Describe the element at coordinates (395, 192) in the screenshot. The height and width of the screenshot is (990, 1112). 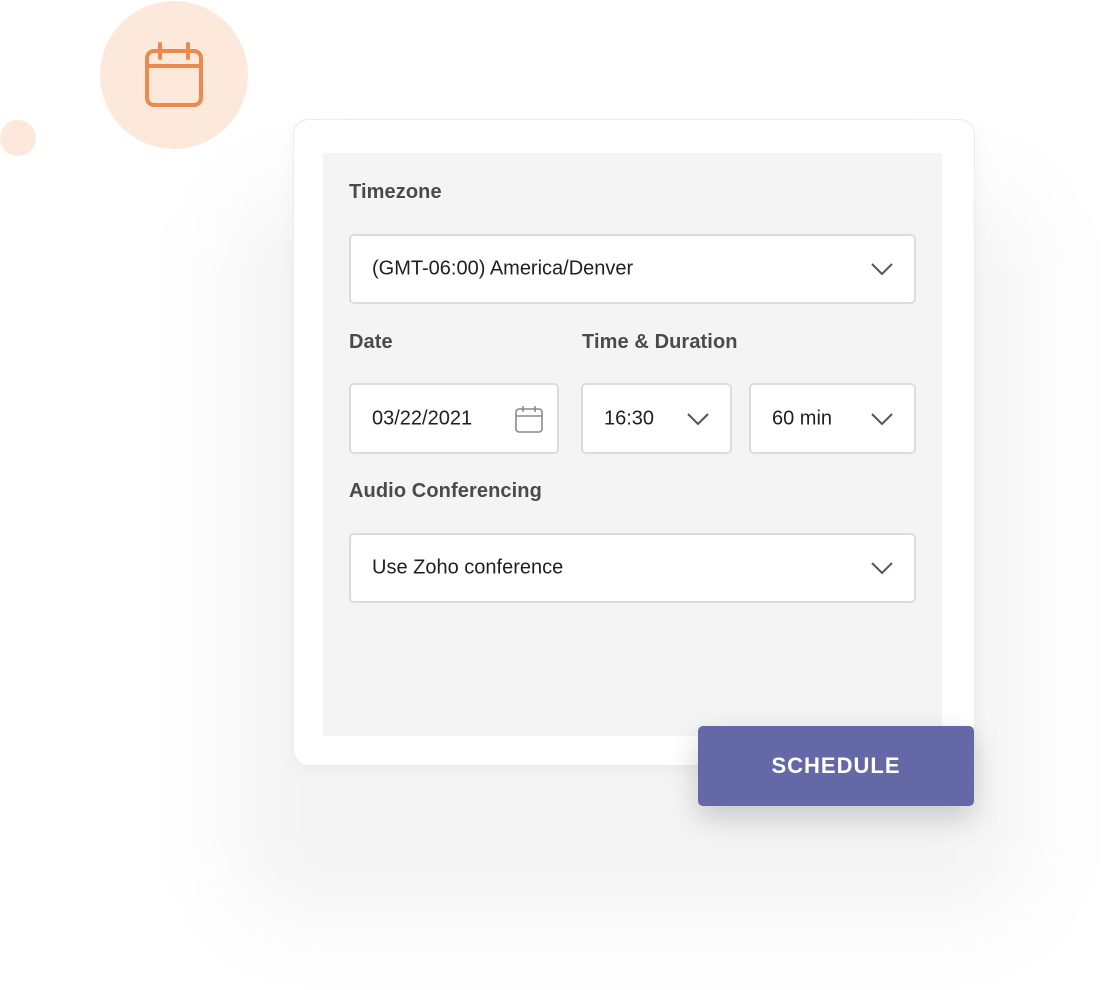
I see `timezone-label: Timezone` at that location.